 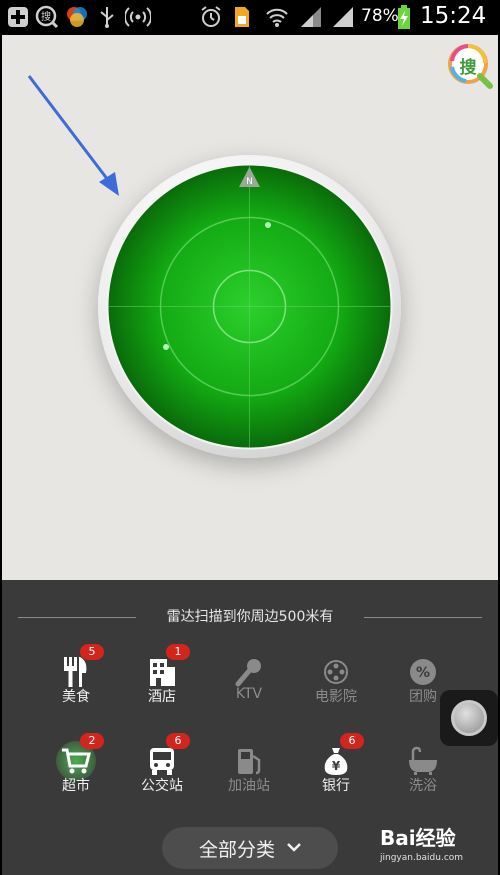 I want to click on watermark-brand: Bai经验, so click(x=418, y=838).